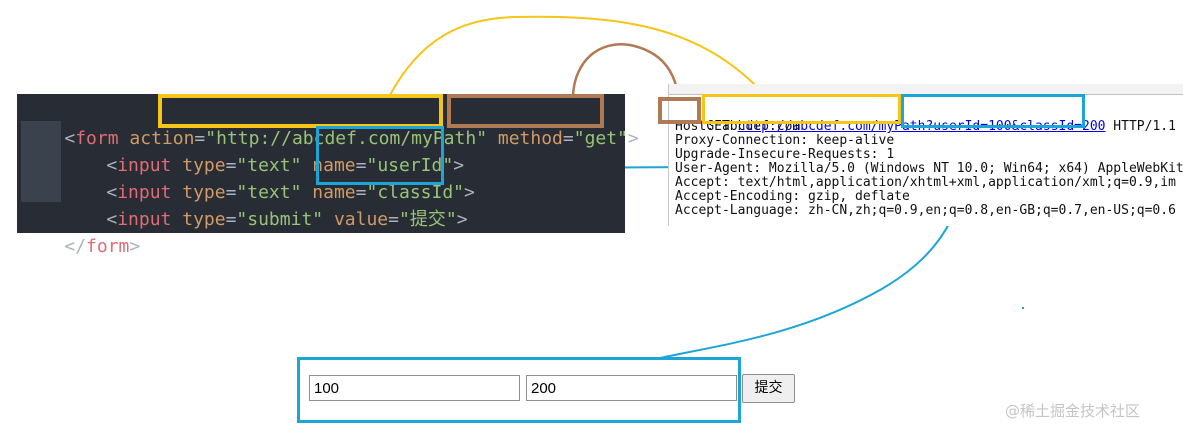 The image size is (1183, 436). What do you see at coordinates (414, 388) in the screenshot?
I see `userid-input` at bounding box center [414, 388].